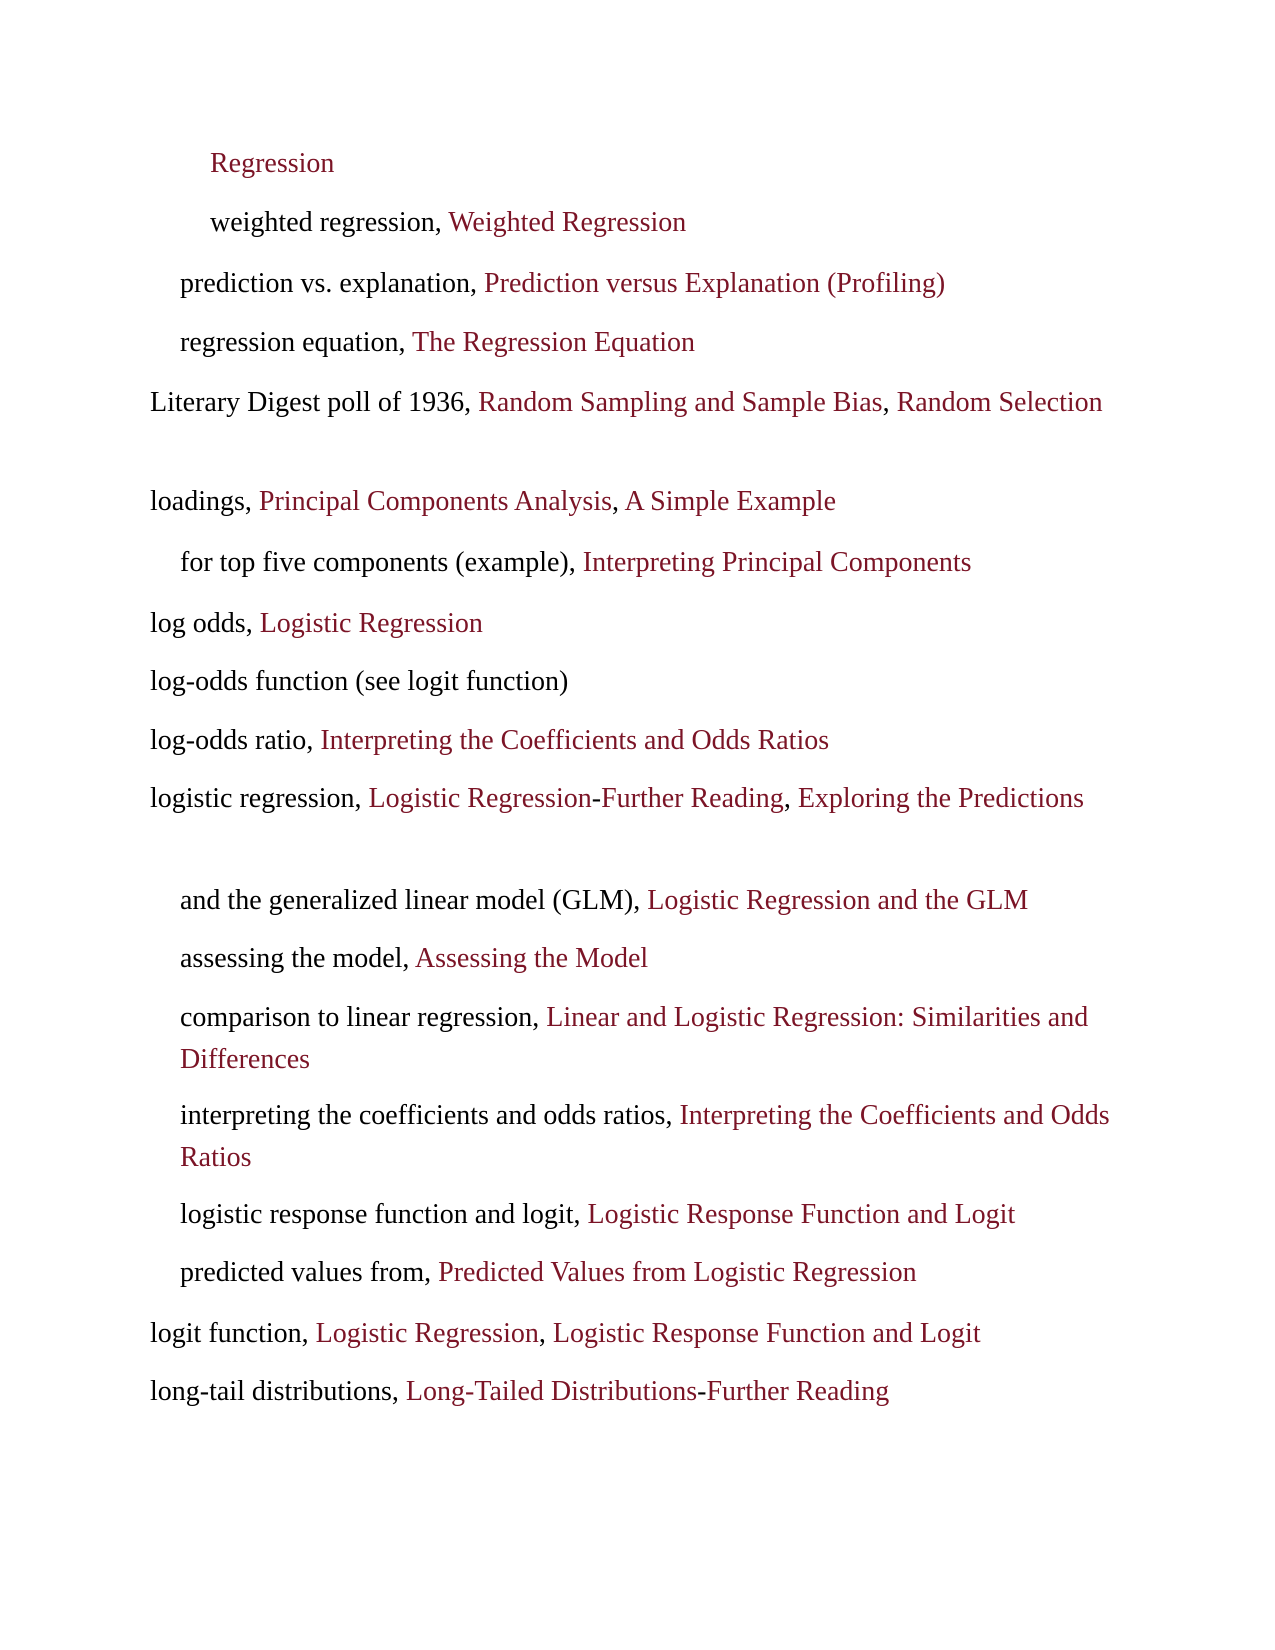 This screenshot has width=1275, height=1650. I want to click on index-link: Logistic Regression and the GLM, so click(837, 900).